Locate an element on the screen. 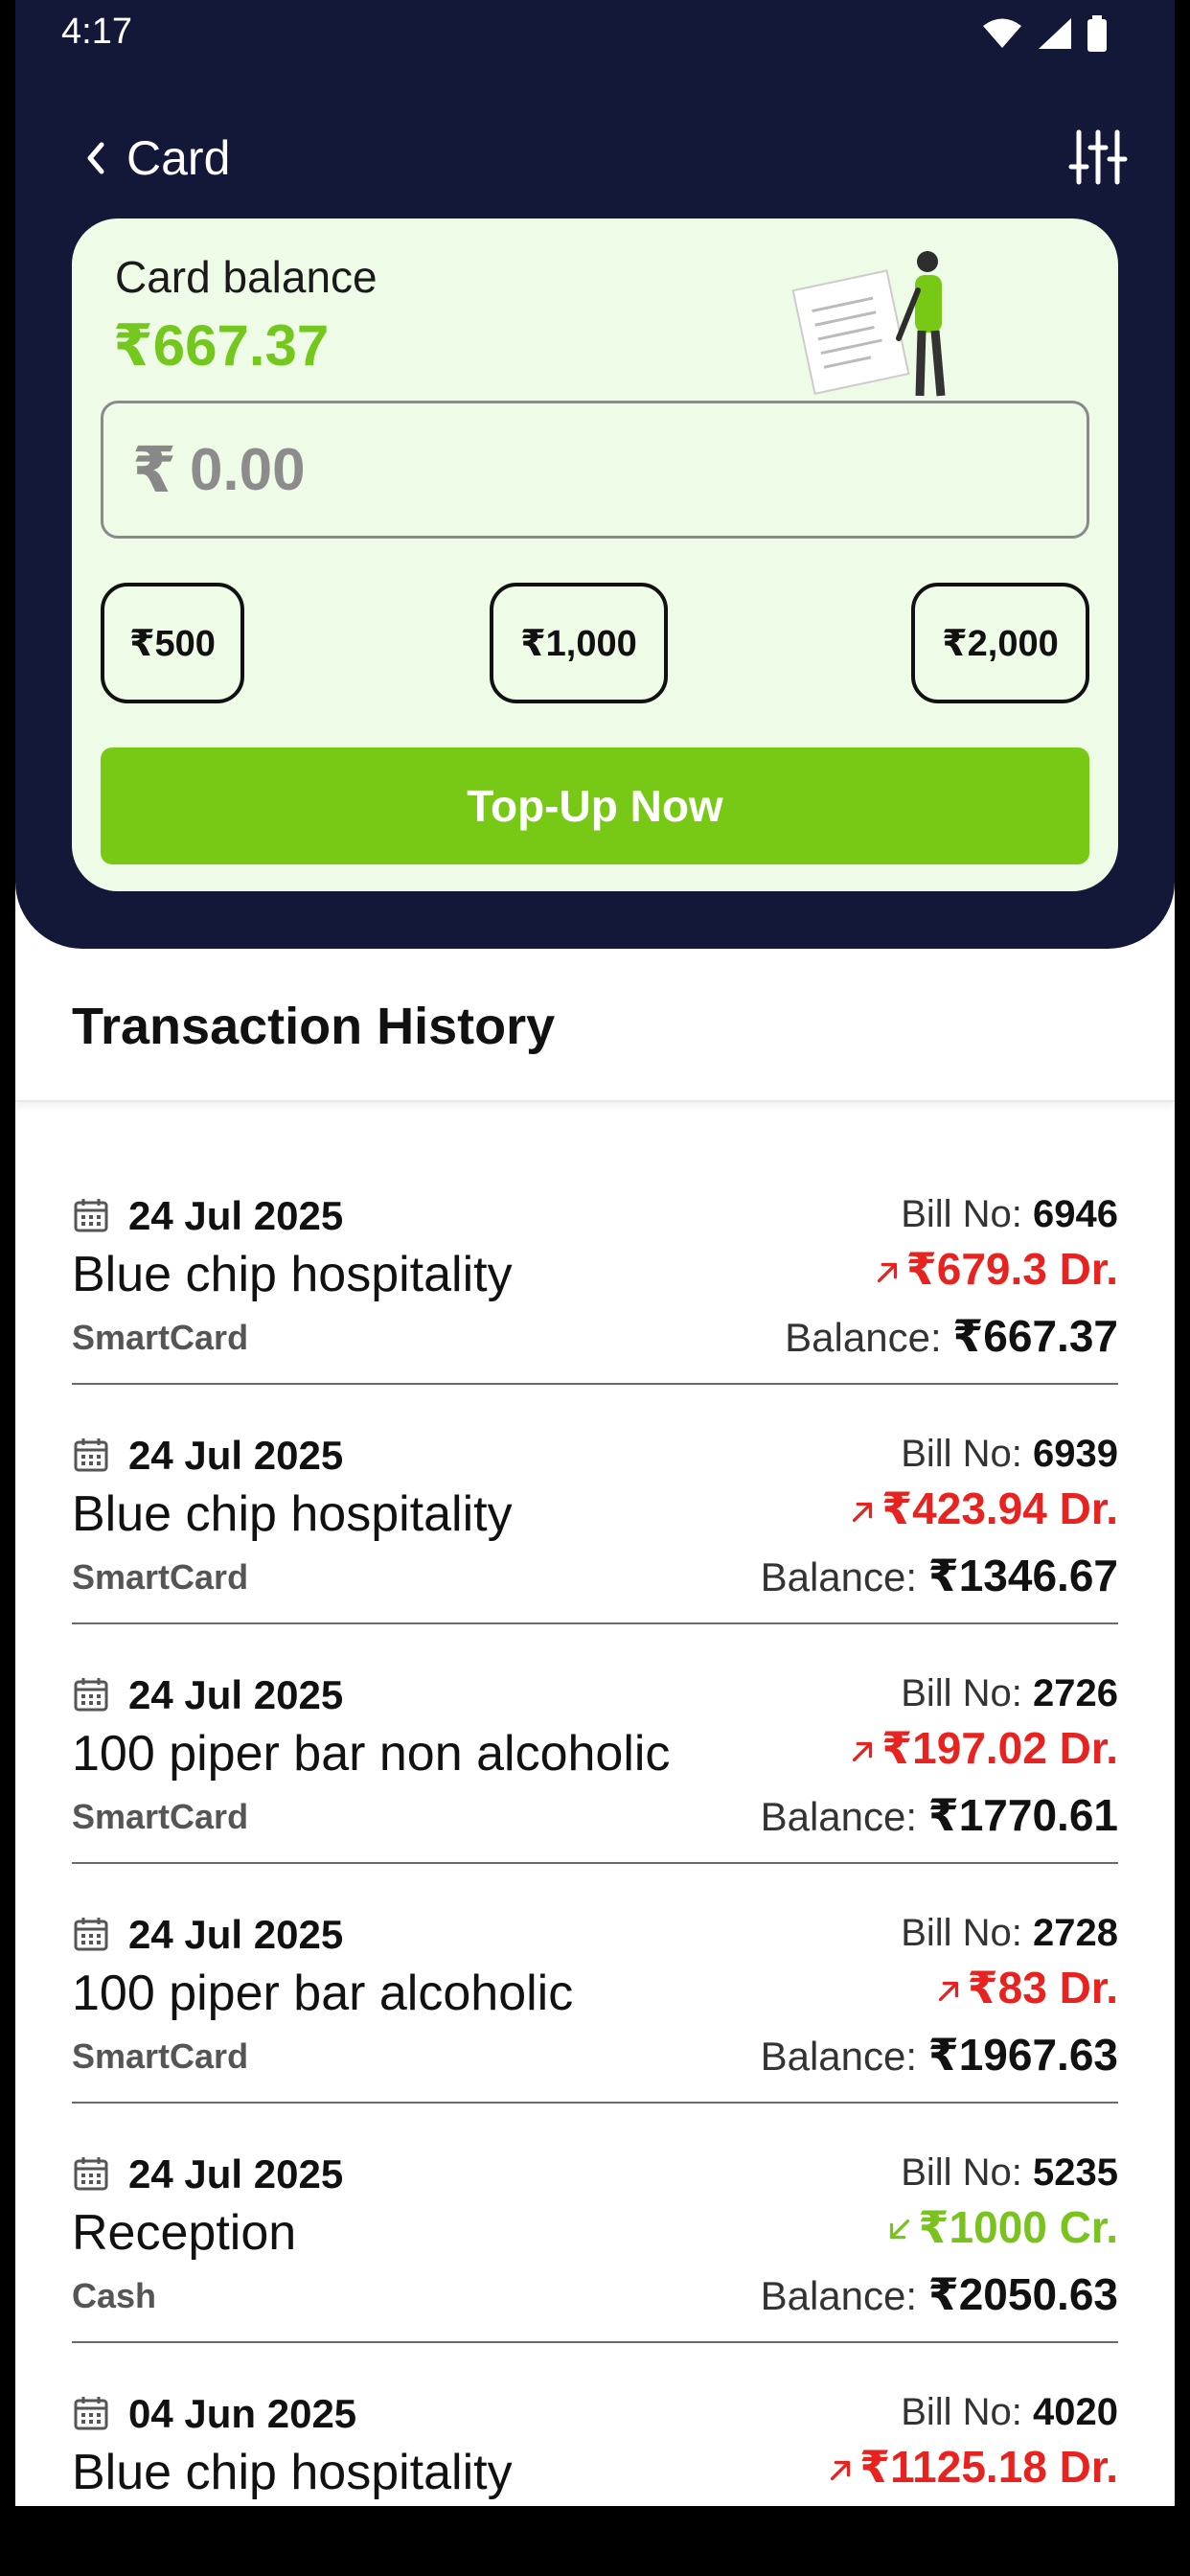 This screenshot has height=2576, width=1190. status-time: 4:17 is located at coordinates (97, 32).